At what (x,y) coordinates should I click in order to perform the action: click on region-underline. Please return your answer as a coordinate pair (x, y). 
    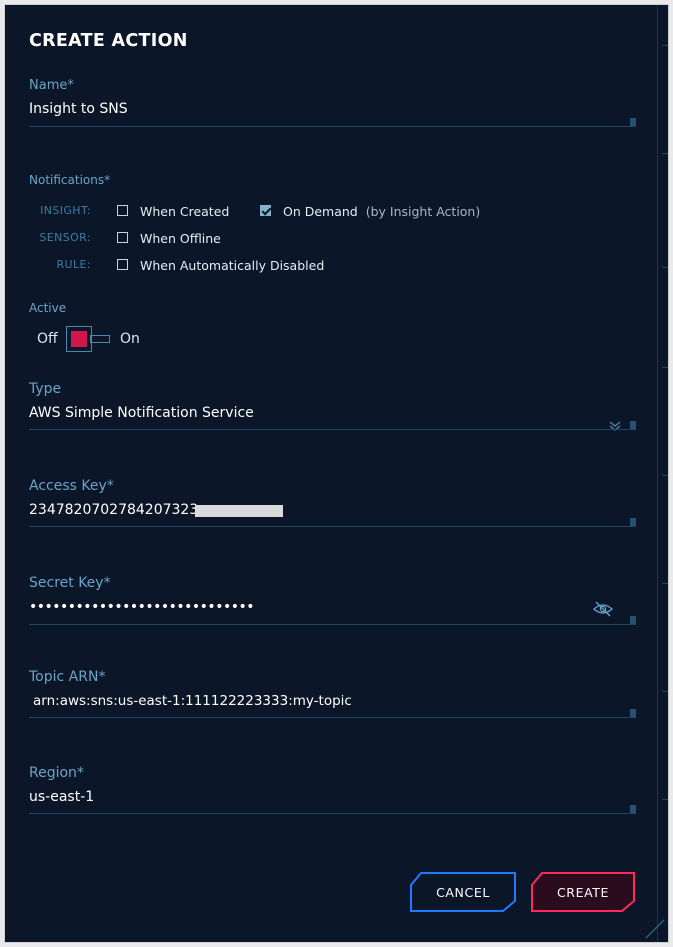
    Looking at the image, I should click on (332, 809).